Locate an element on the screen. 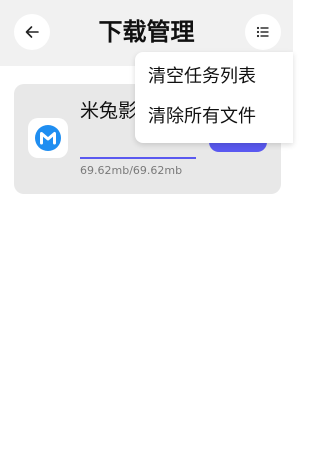 Image resolution: width=320 pixels, height=467 pixels. options-dropdown: 清空任务列表 清除所有文件 is located at coordinates (214, 97).